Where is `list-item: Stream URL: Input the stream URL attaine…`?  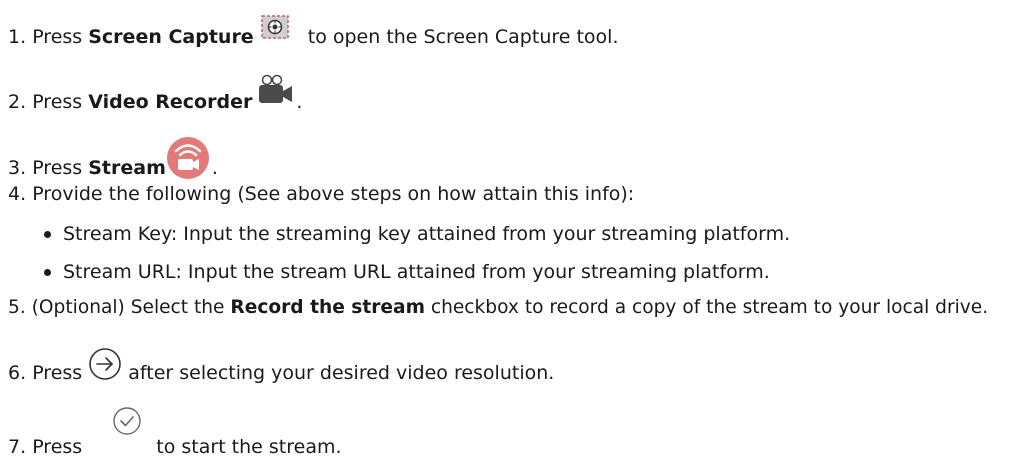
list-item: Stream URL: Input the stream URL attaine… is located at coordinates (407, 272).